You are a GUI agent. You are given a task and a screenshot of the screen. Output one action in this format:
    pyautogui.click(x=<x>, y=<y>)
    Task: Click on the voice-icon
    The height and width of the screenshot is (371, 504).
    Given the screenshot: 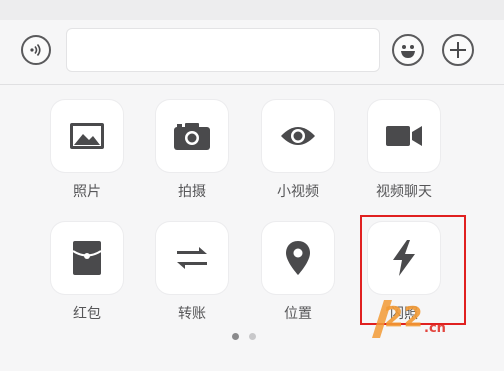 What is the action you would take?
    pyautogui.click(x=35, y=50)
    